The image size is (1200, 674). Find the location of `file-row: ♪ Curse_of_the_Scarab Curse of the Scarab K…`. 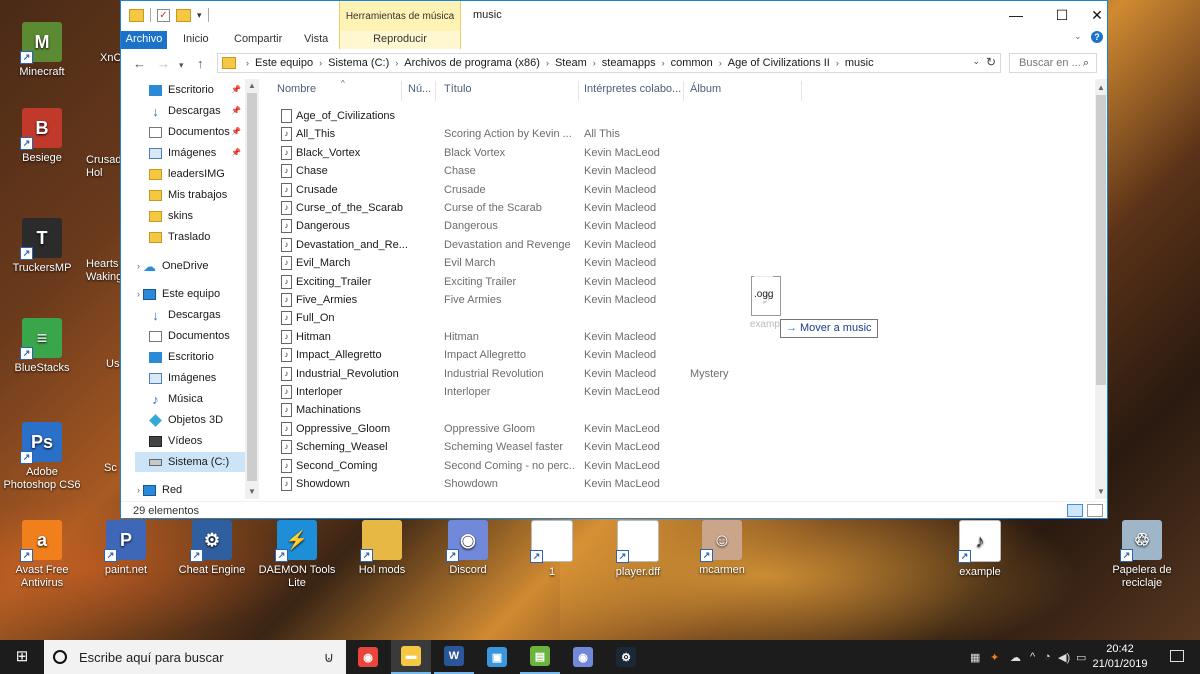

file-row: ♪ Curse_of_the_Scarab Curse of the Scarab K… is located at coordinates (681, 208).